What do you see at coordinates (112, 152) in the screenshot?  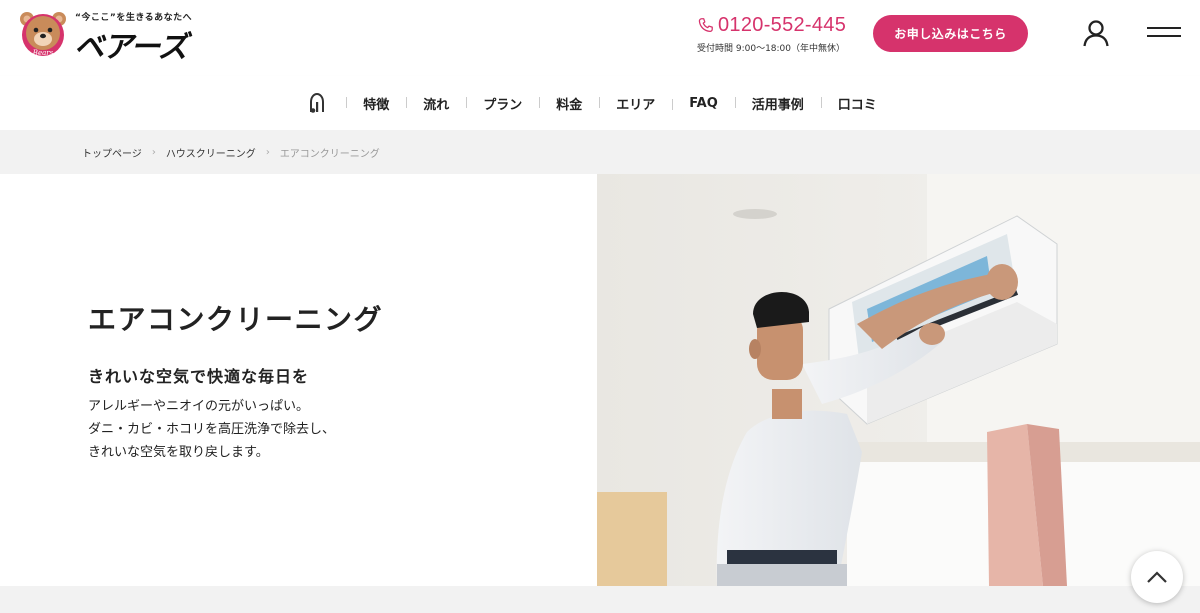 I see `breadcrumb-link-top: トップページ` at bounding box center [112, 152].